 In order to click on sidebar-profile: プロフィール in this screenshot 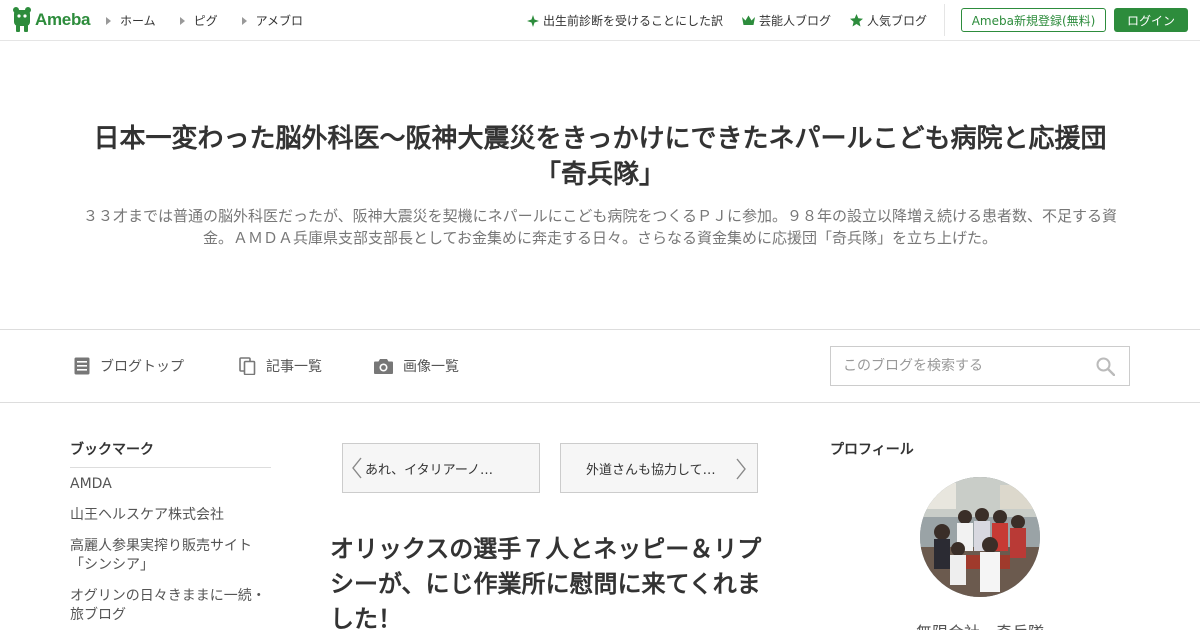, I will do `click(980, 454)`.